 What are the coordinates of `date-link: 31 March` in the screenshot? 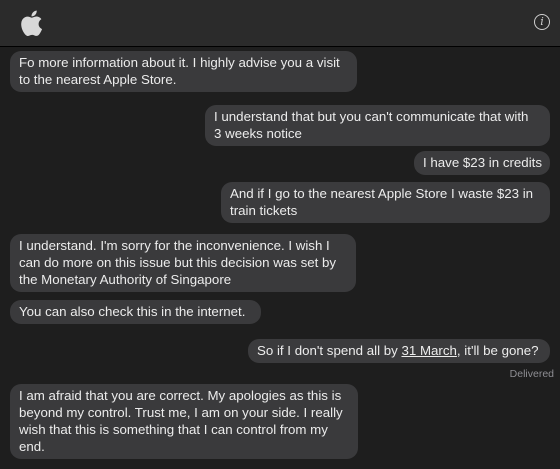 It's located at (428, 350).